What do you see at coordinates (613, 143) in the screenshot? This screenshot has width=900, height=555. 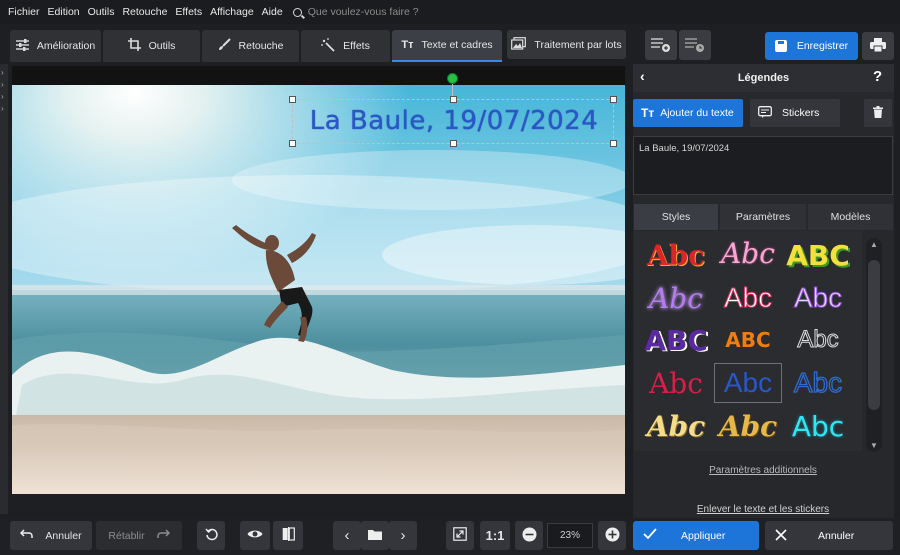 I see `resize-handle-br` at bounding box center [613, 143].